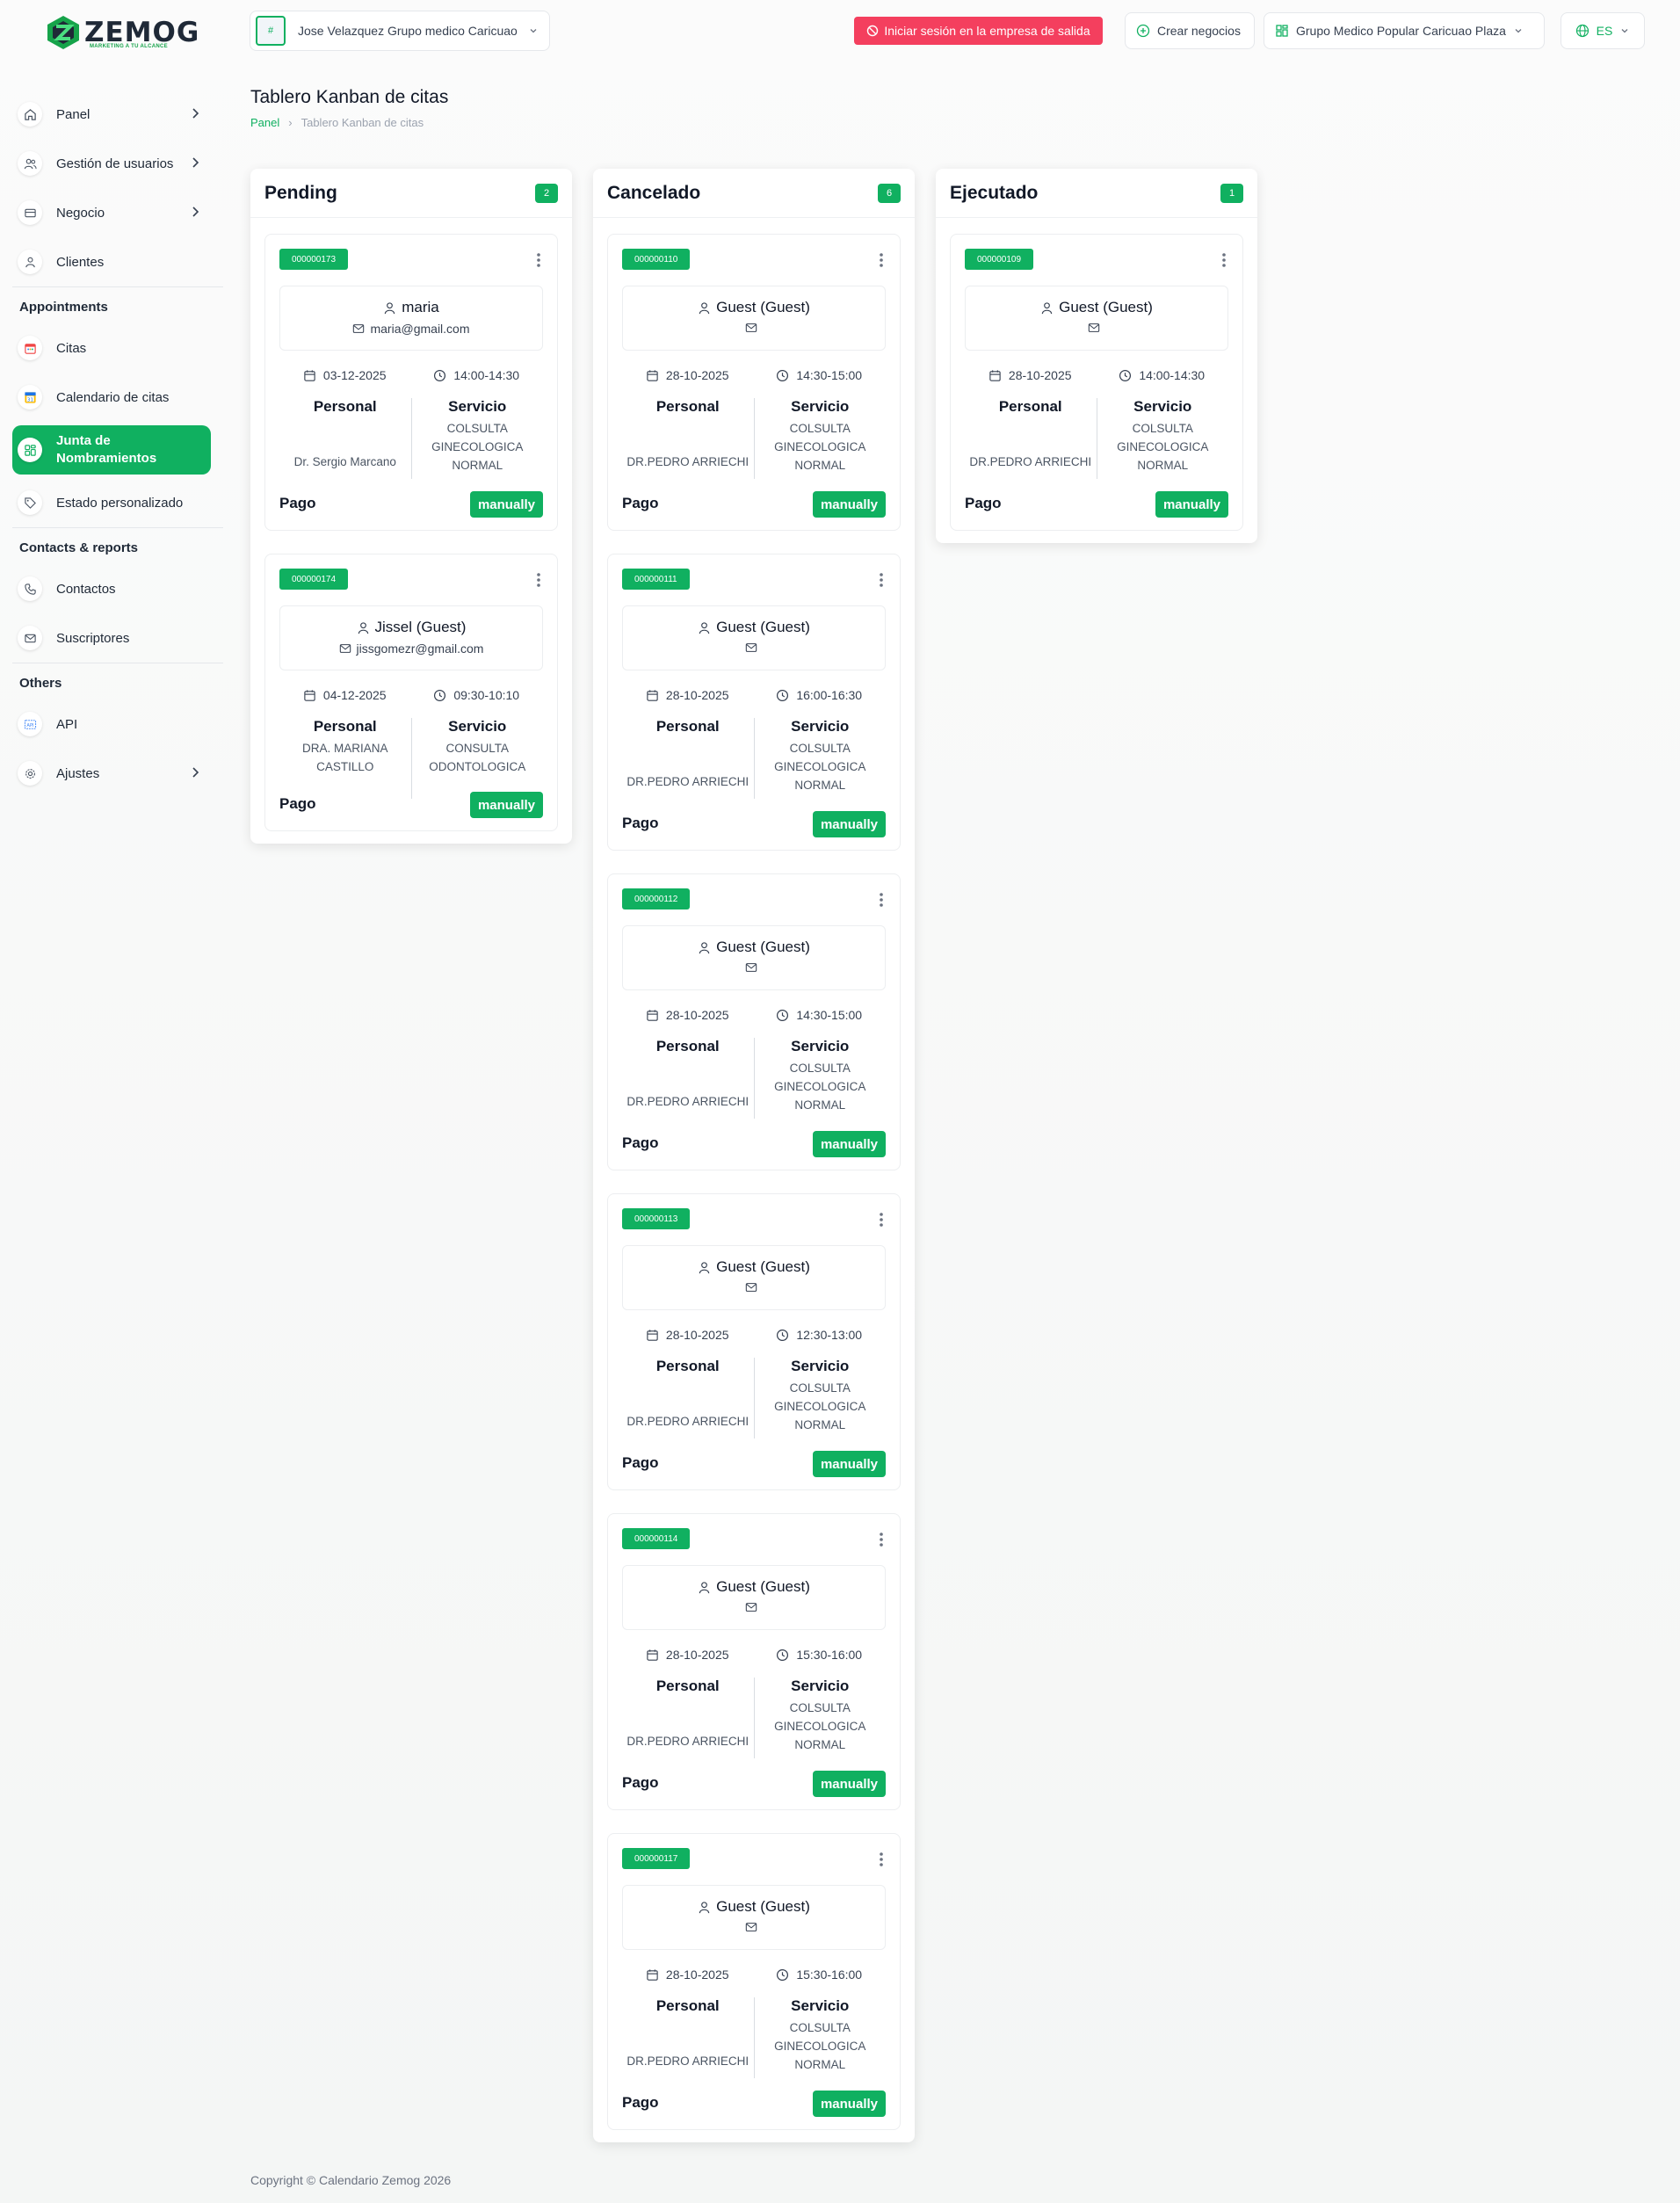 This screenshot has width=1680, height=2203. I want to click on sidebar-item-business: Negocio, so click(117, 212).